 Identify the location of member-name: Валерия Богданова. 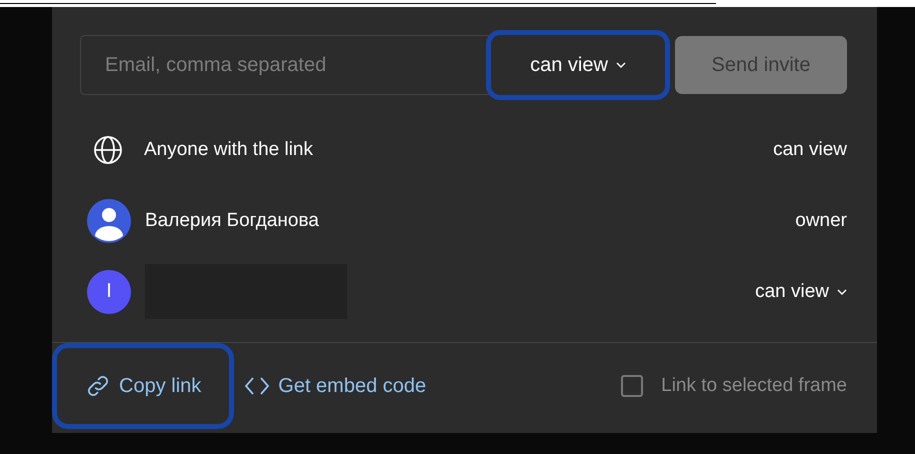
(232, 221).